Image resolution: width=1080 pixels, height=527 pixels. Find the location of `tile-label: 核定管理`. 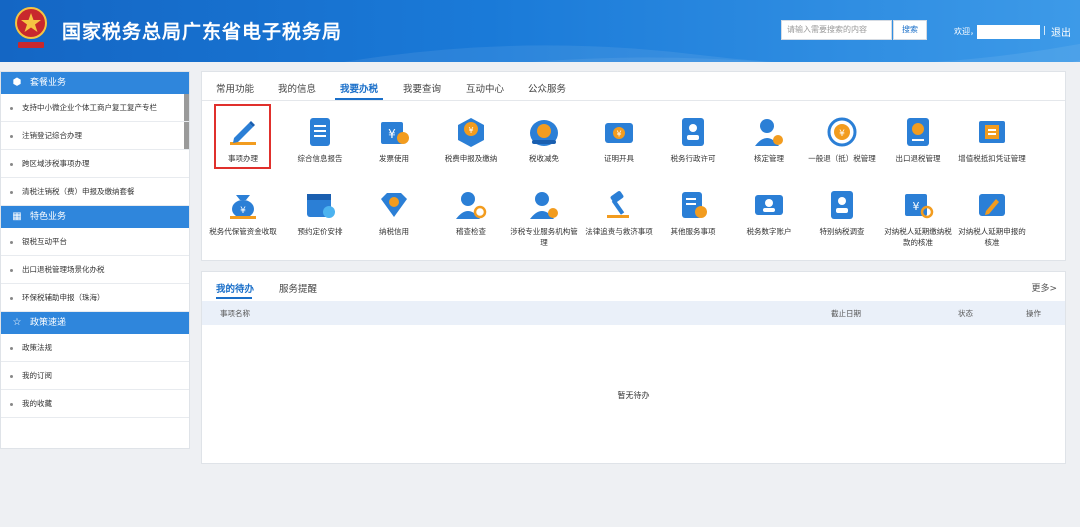

tile-label: 核定管理 is located at coordinates (769, 158).